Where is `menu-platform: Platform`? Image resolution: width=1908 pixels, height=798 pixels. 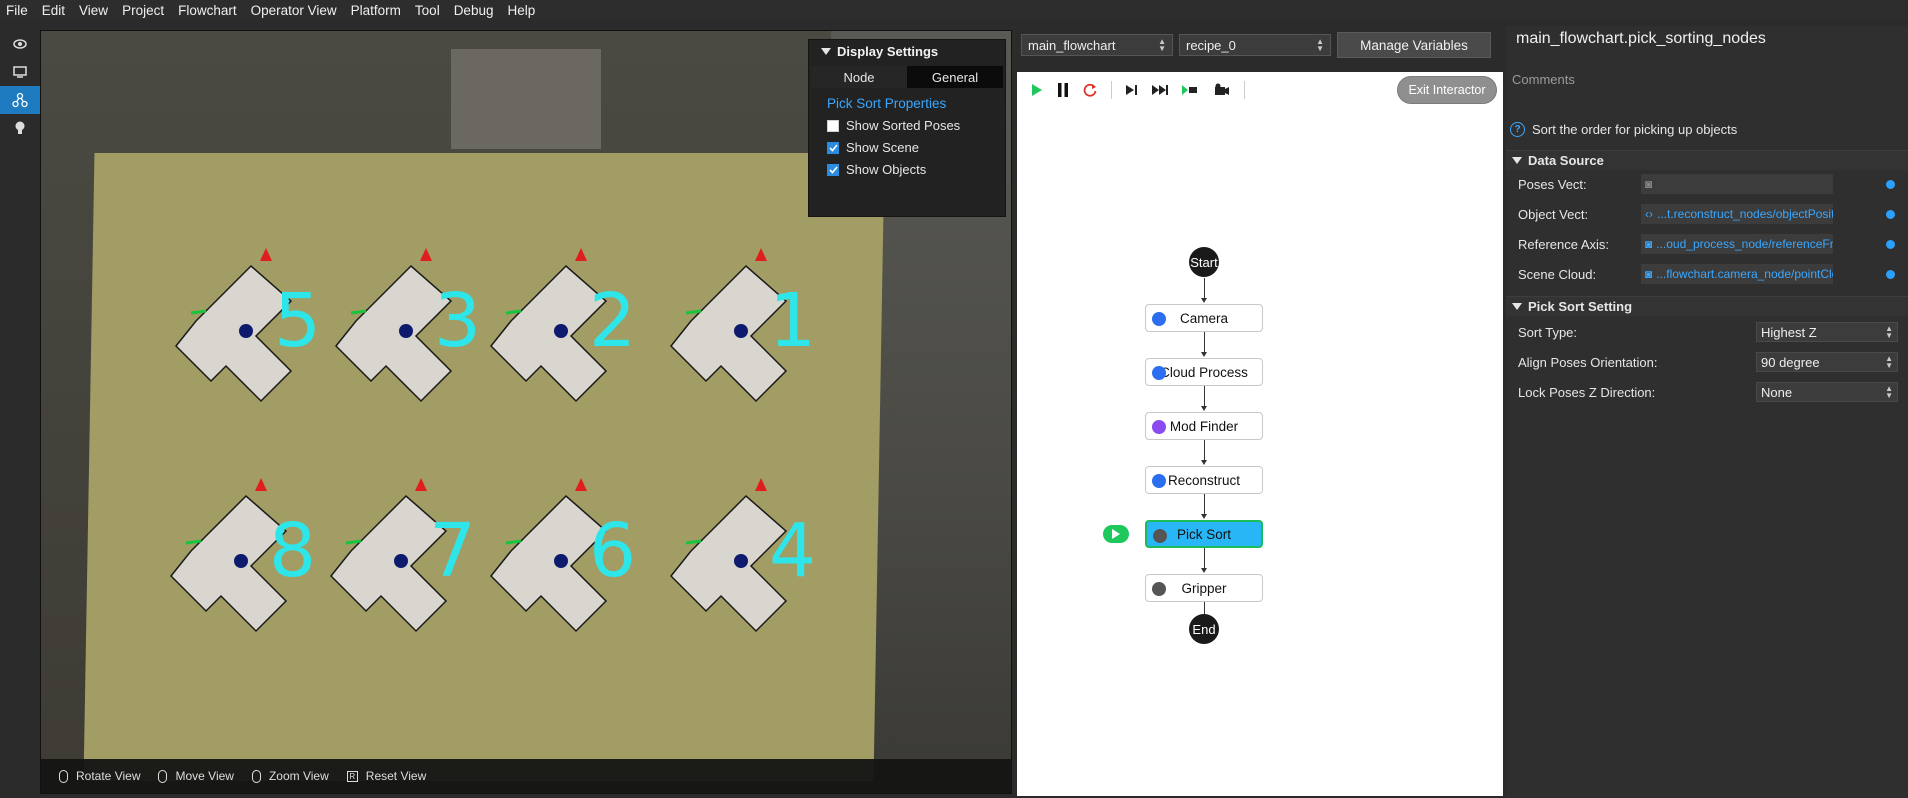 menu-platform: Platform is located at coordinates (376, 10).